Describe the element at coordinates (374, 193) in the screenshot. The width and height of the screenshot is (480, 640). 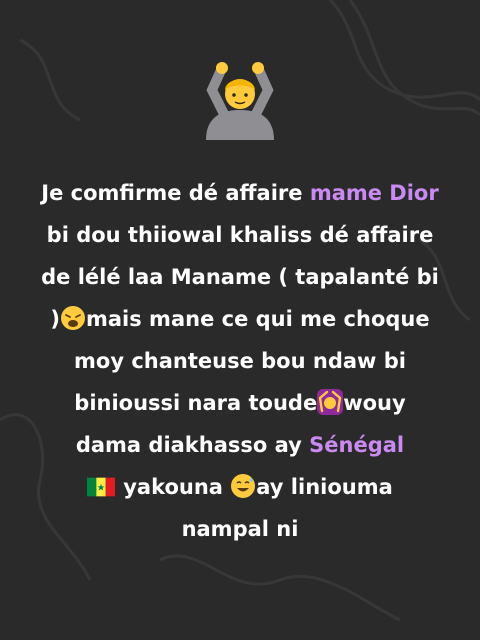
I see `highlight-name: mame Dior` at that location.